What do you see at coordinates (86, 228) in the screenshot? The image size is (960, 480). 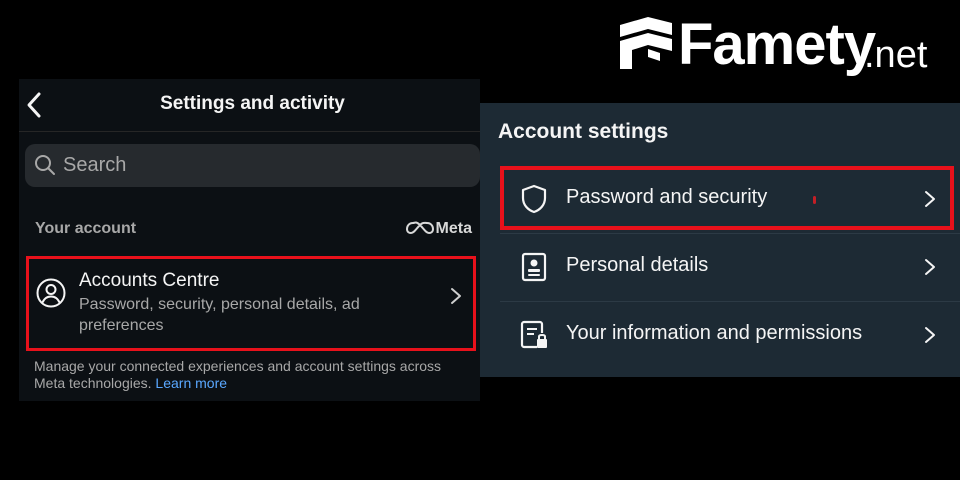 I see `section-label-your-account: Your account` at bounding box center [86, 228].